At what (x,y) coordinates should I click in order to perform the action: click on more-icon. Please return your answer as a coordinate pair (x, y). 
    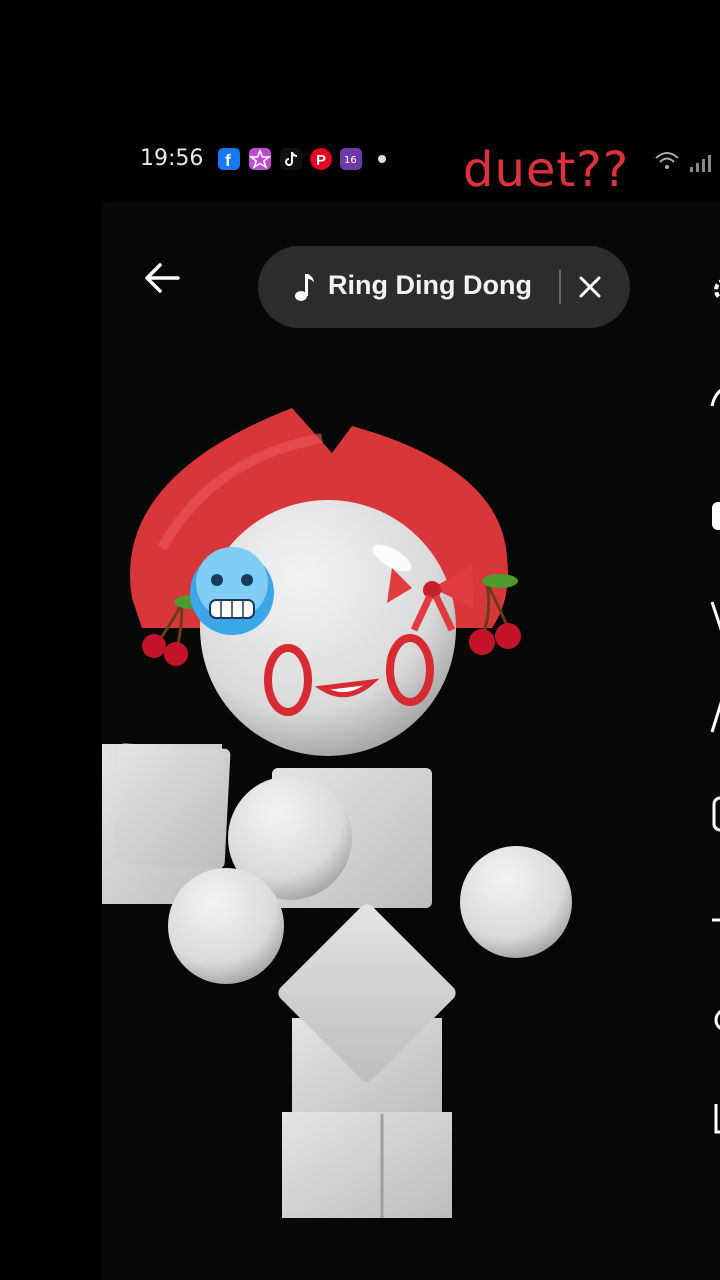
    Looking at the image, I should click on (714, 920).